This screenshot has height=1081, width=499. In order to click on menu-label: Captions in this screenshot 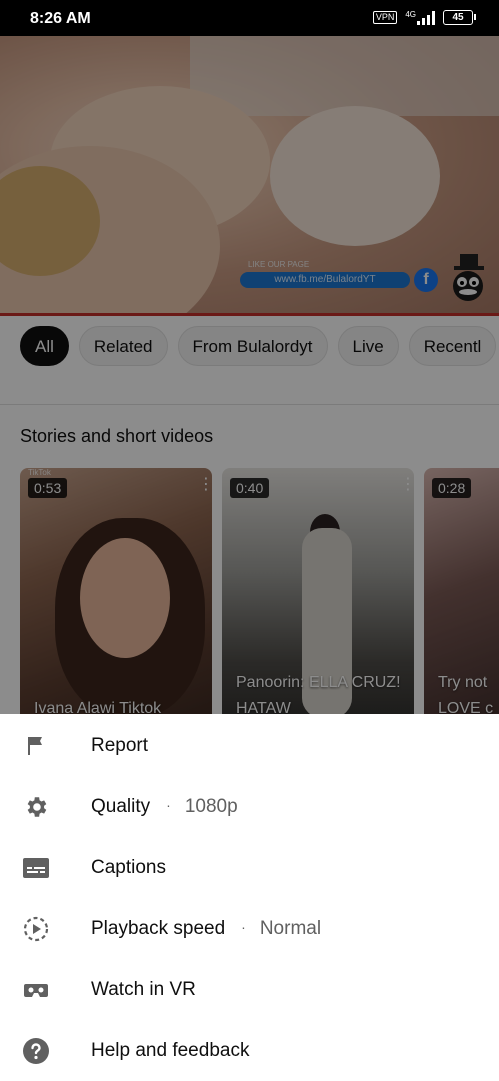, I will do `click(128, 867)`.